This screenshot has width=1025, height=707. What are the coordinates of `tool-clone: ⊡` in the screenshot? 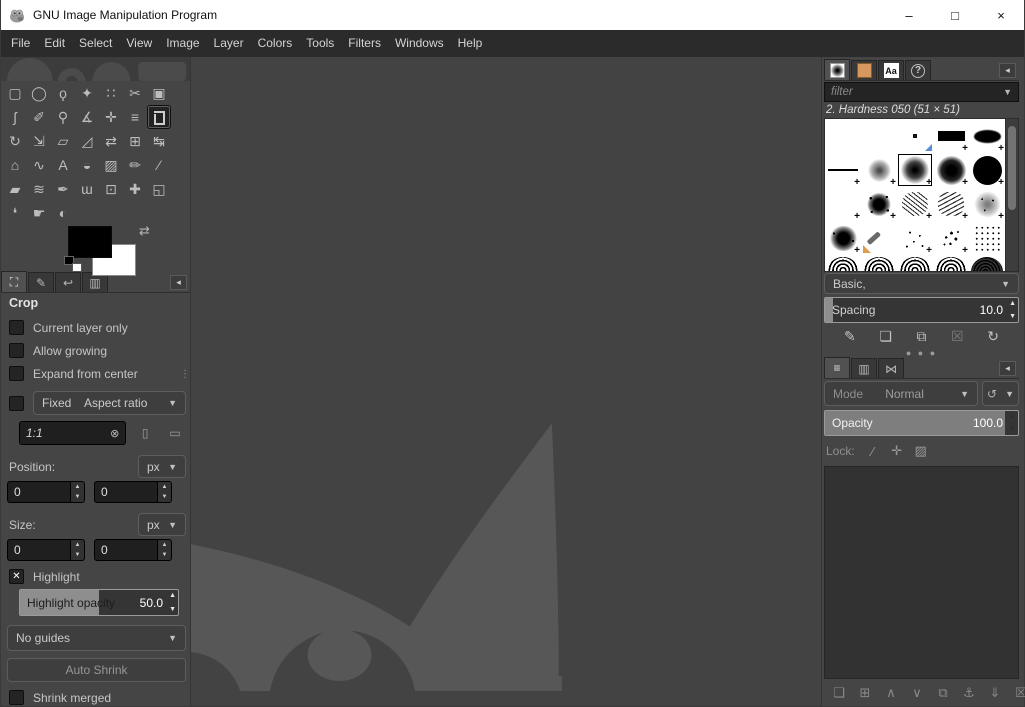 It's located at (111, 189).